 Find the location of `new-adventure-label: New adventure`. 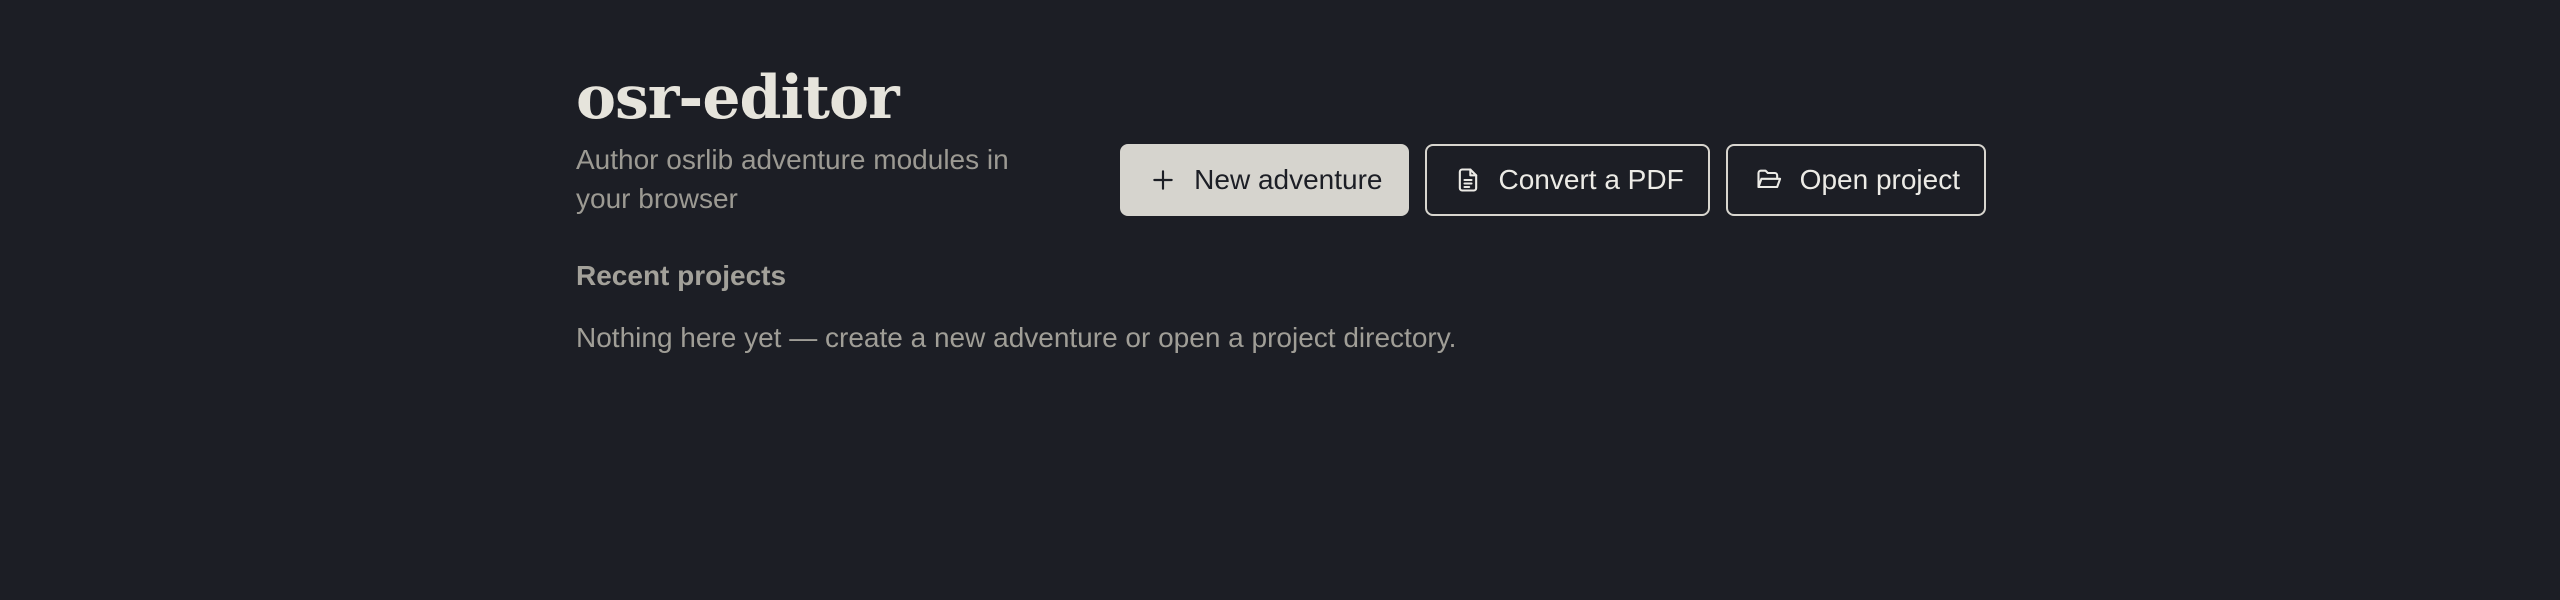

new-adventure-label: New adventure is located at coordinates (1288, 179).